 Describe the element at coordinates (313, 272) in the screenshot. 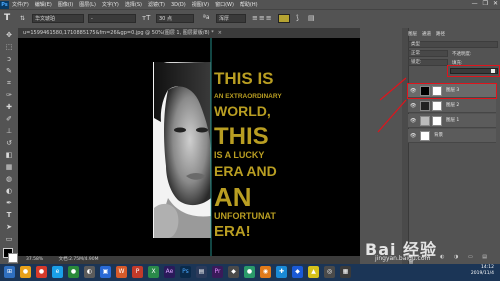

I see `taskbar-app-icon: ▲` at that location.